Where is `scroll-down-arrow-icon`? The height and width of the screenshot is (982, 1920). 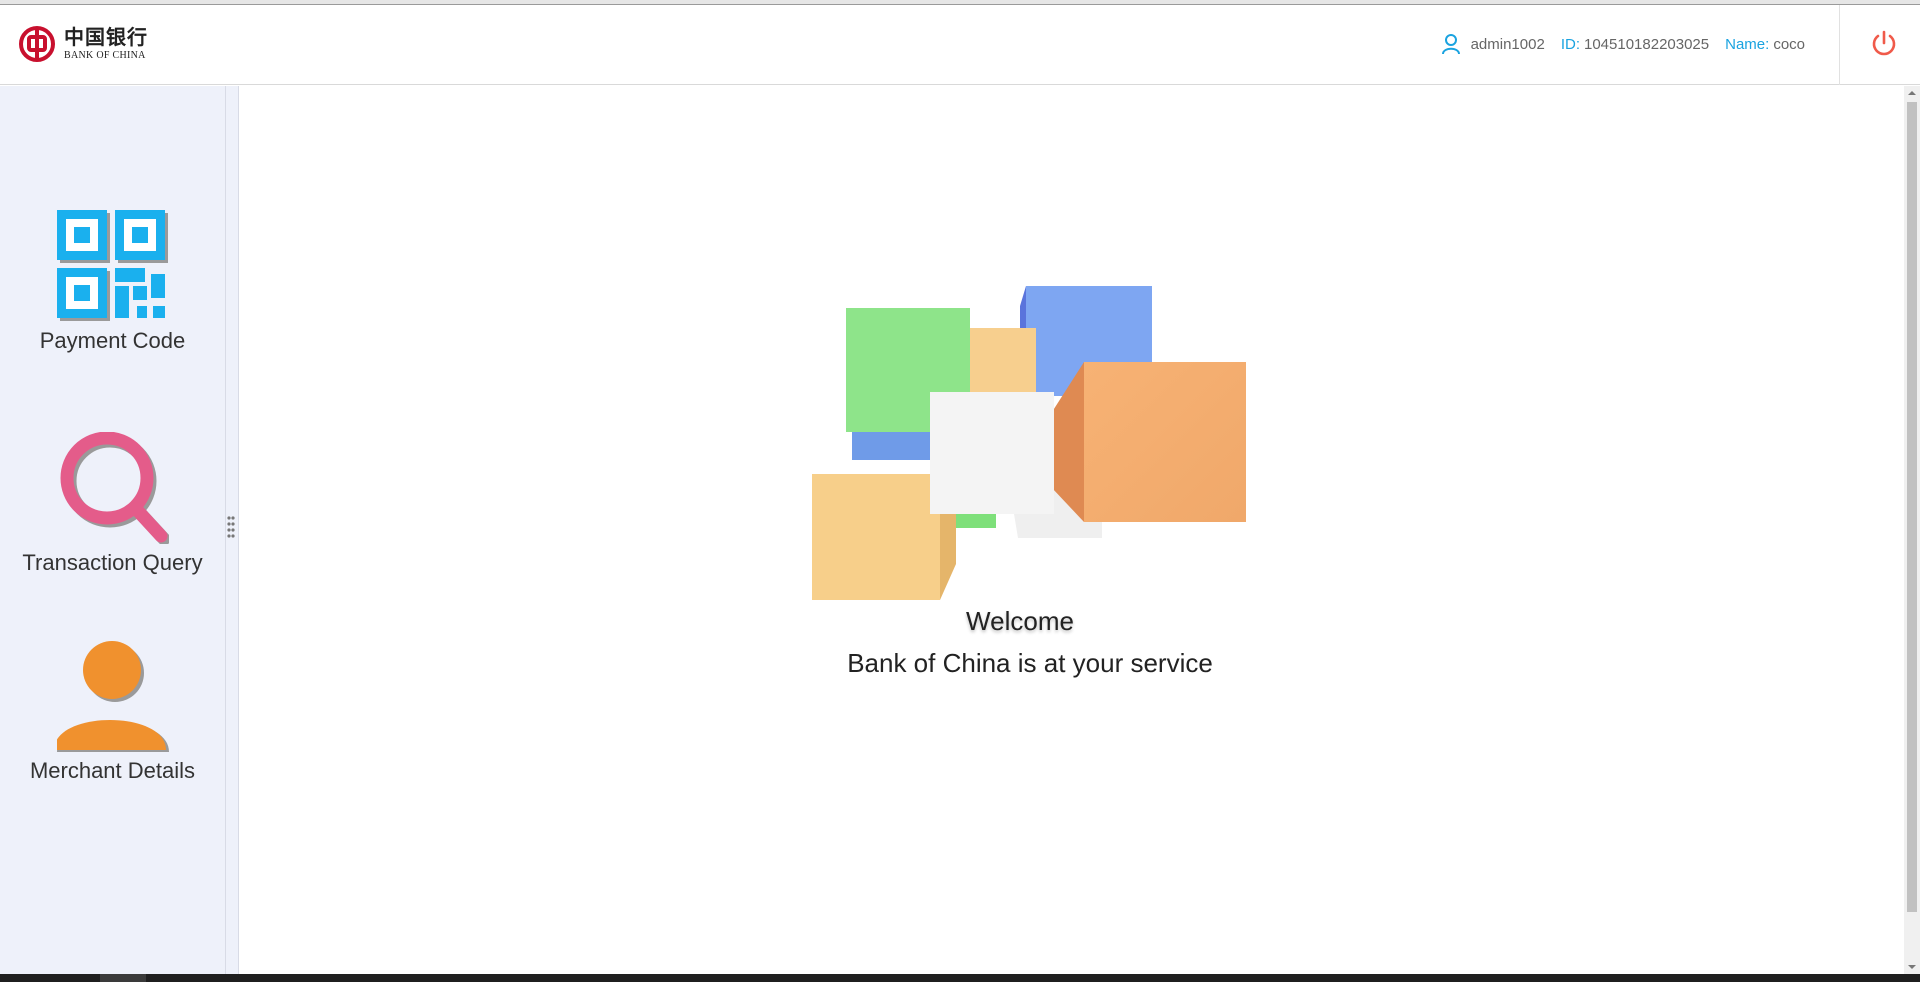
scroll-down-arrow-icon is located at coordinates (1912, 967).